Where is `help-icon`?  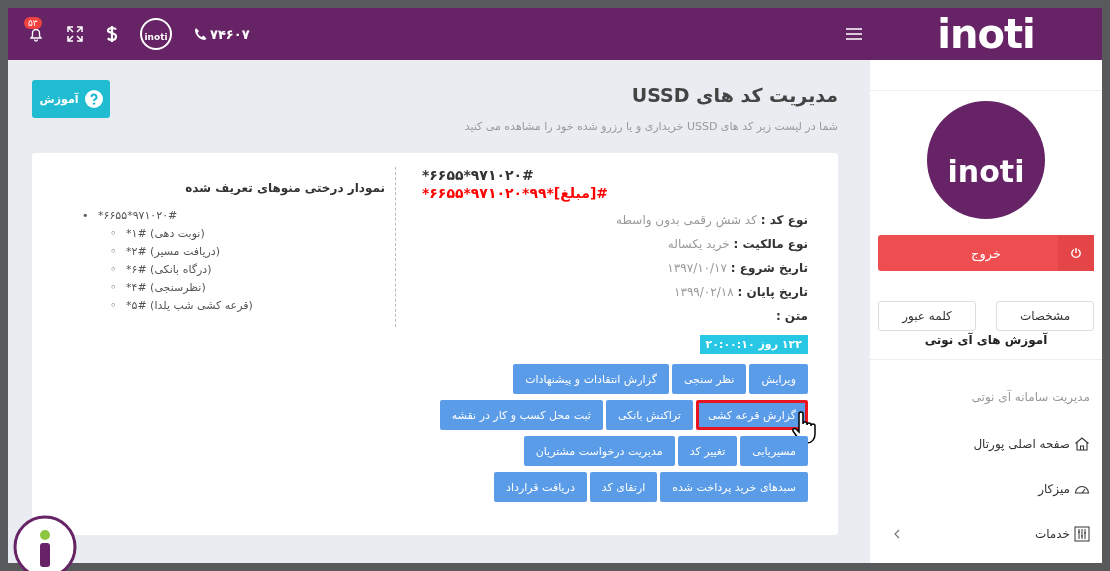 help-icon is located at coordinates (93, 99).